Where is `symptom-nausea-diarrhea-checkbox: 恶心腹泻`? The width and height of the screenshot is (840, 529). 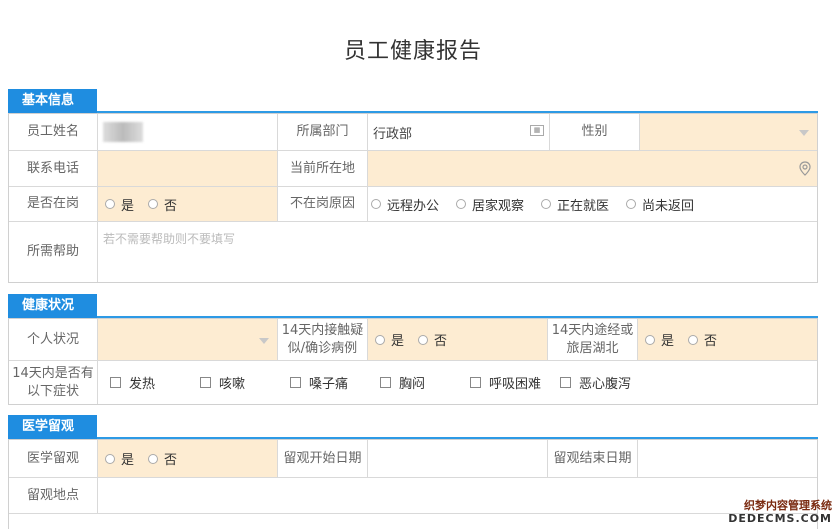
symptom-nausea-diarrhea-checkbox: 恶心腹泻 is located at coordinates (595, 382).